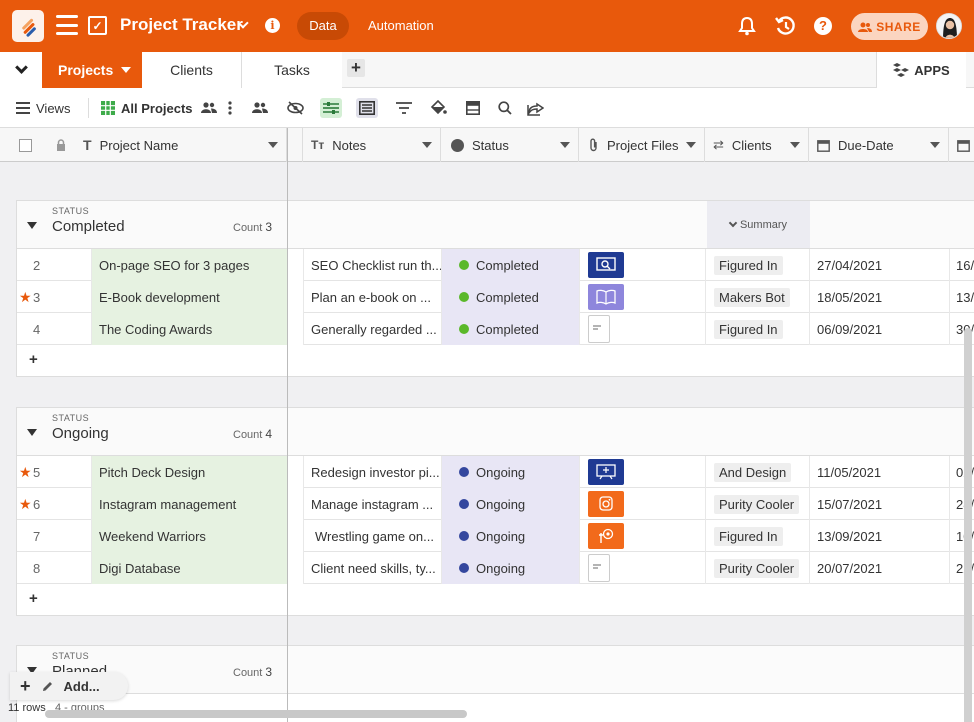  I want to click on avatar, so click(949, 26).